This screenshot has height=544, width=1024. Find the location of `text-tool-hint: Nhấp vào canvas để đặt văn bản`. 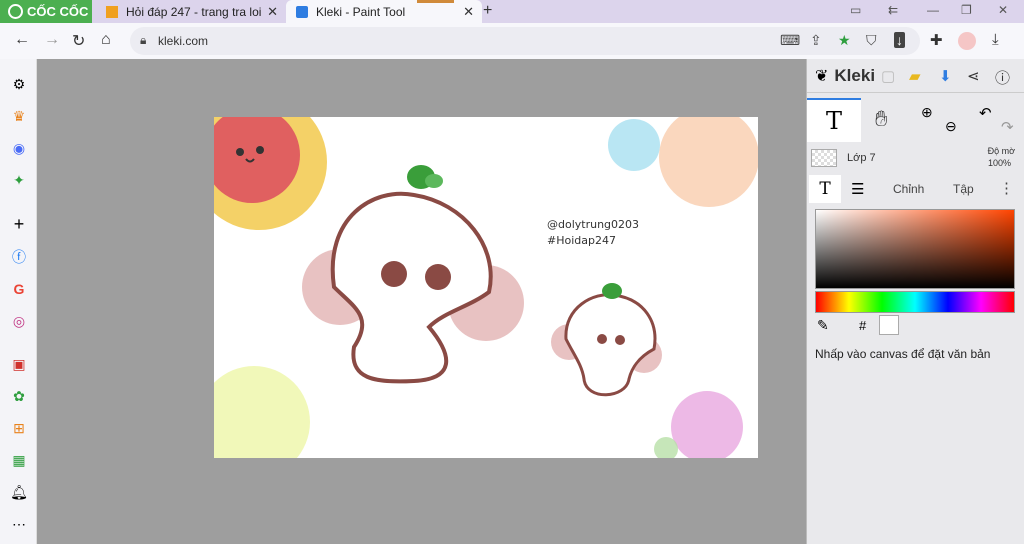

text-tool-hint: Nhấp vào canvas để đặt văn bản is located at coordinates (903, 354).